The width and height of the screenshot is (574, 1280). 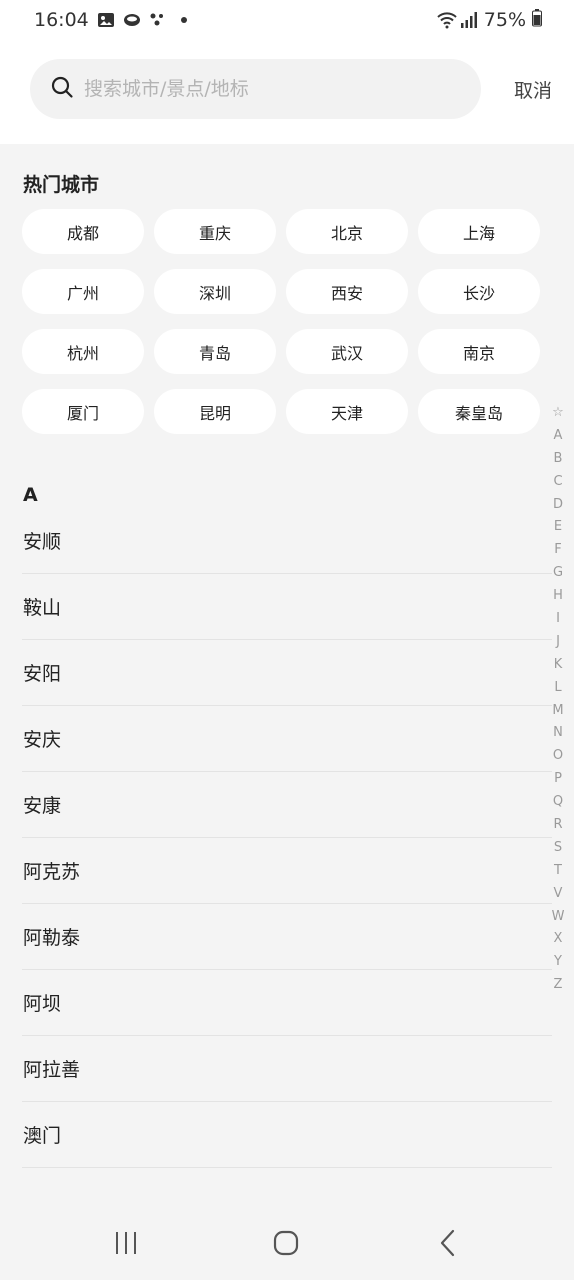 I want to click on index-item: B, so click(x=558, y=459).